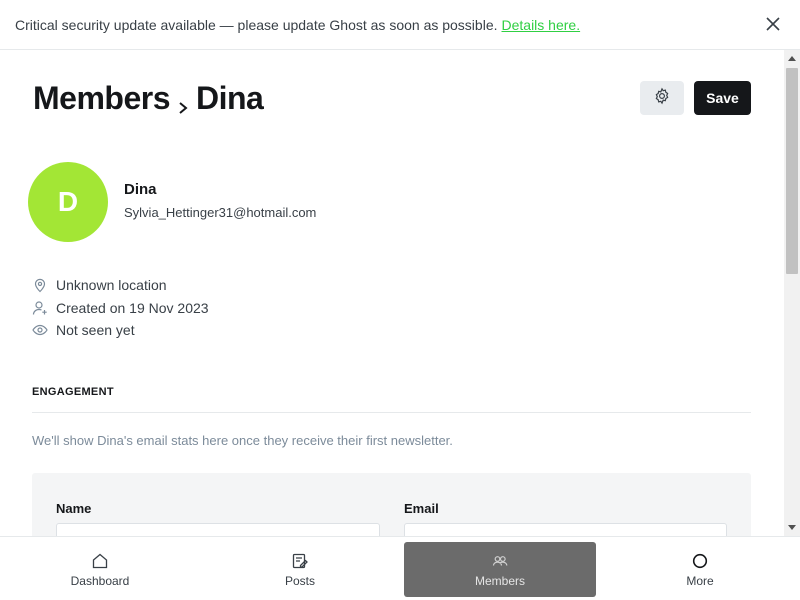  I want to click on member-name: Dina, so click(140, 189).